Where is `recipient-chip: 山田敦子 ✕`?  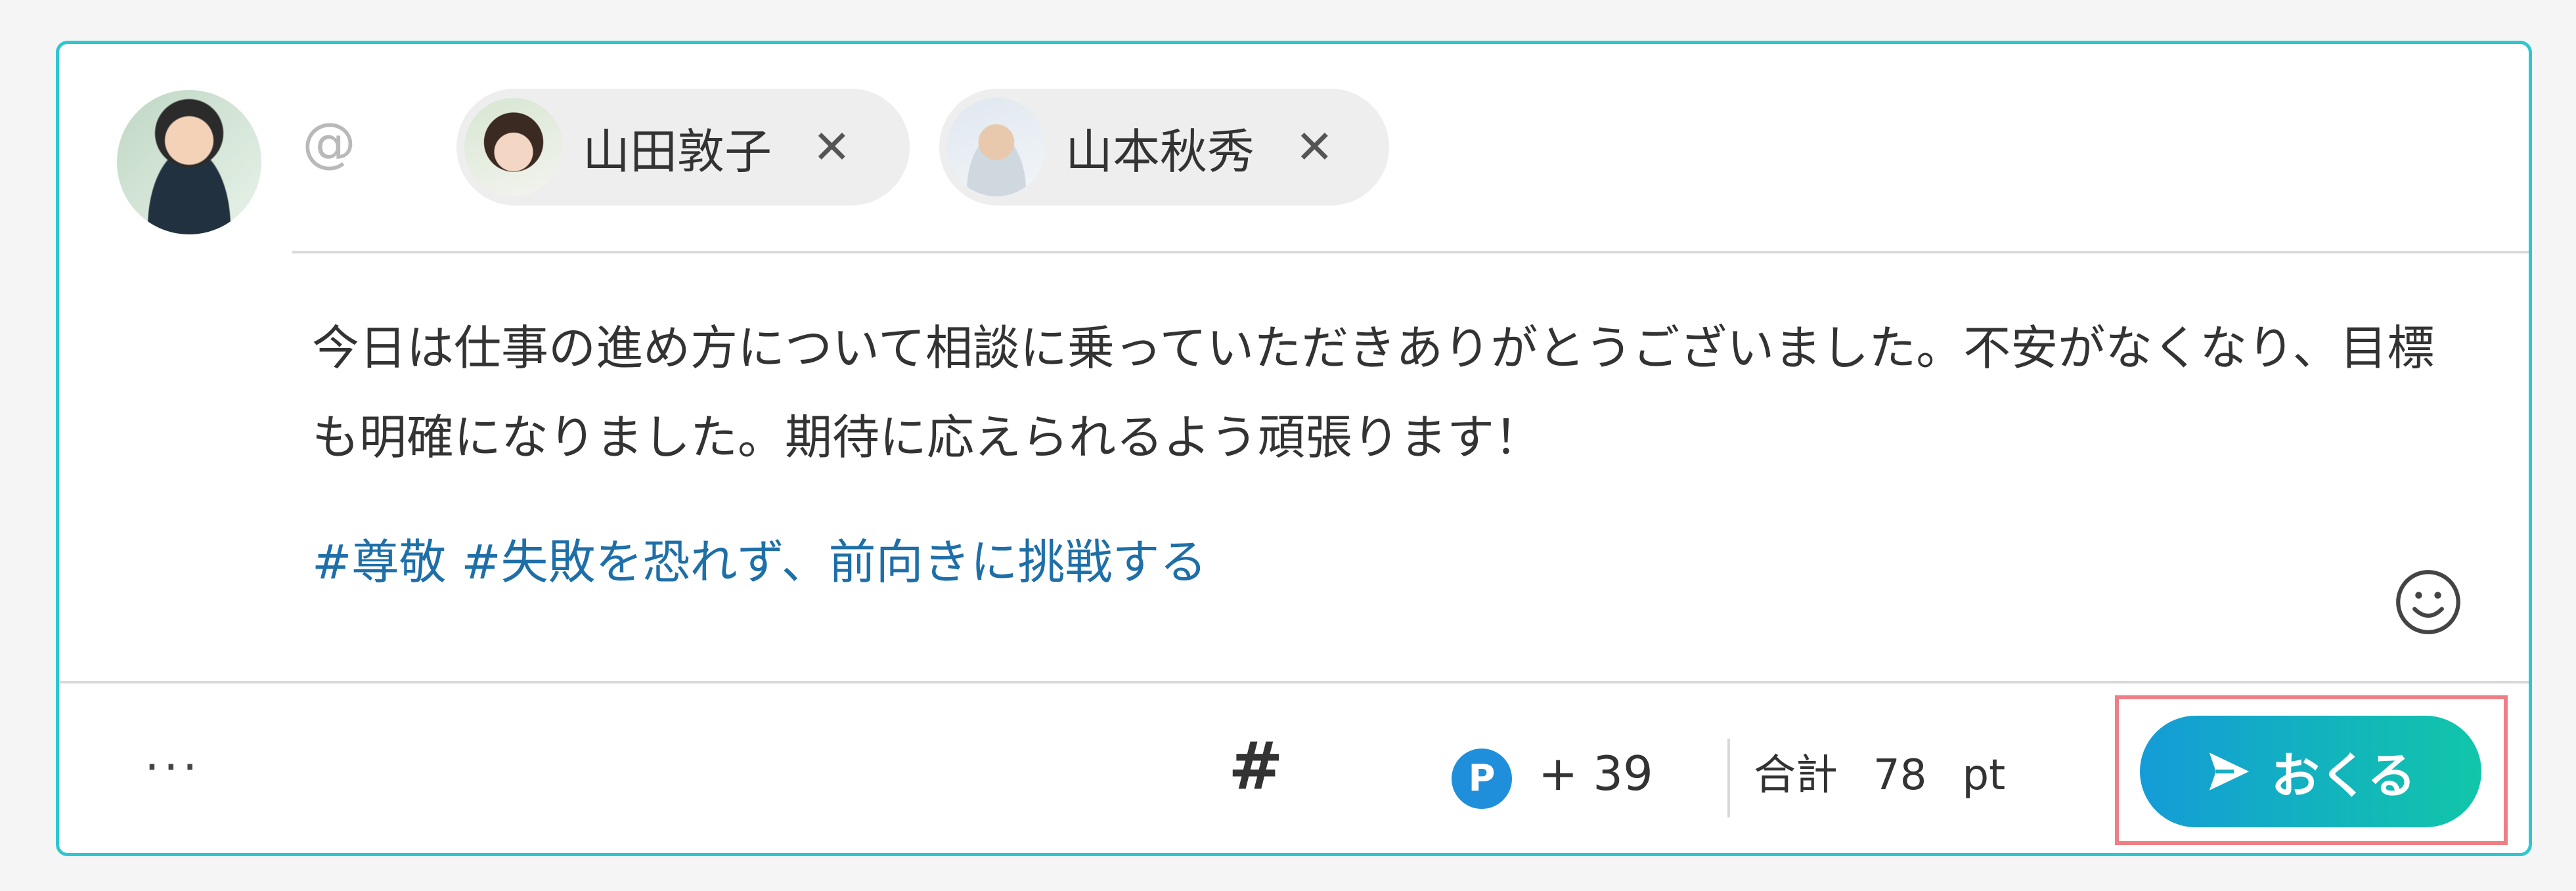 recipient-chip: 山田敦子 ✕ is located at coordinates (683, 147).